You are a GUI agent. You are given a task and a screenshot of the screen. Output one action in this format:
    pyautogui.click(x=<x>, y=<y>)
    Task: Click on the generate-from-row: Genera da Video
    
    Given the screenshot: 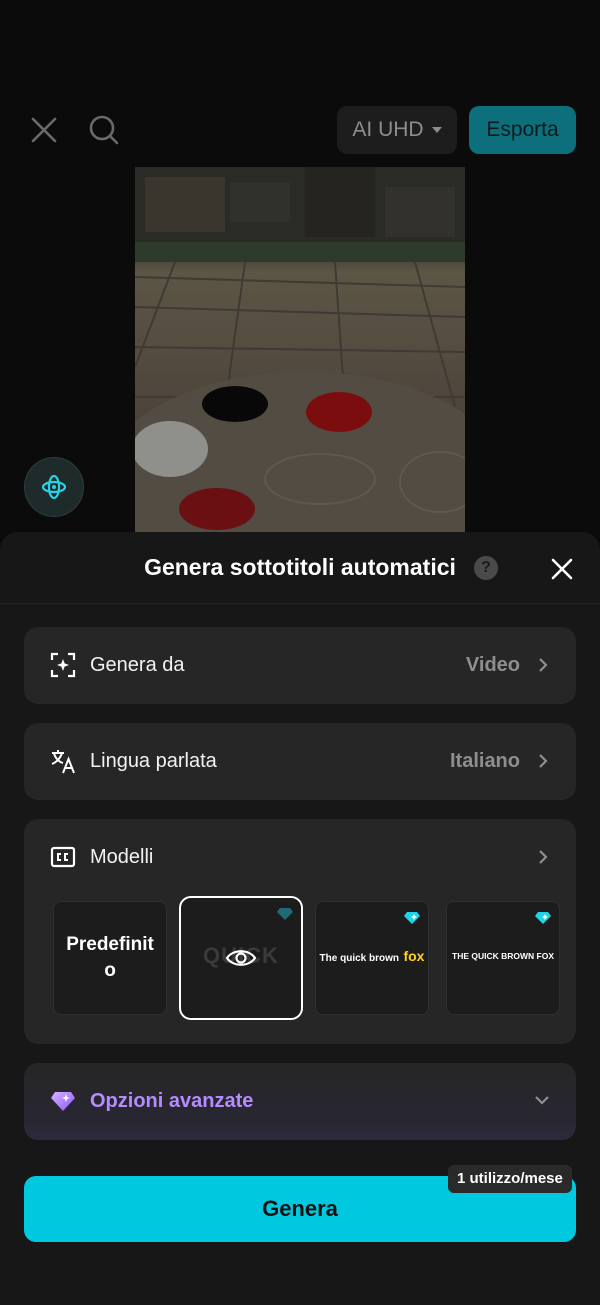 What is the action you would take?
    pyautogui.click(x=300, y=665)
    